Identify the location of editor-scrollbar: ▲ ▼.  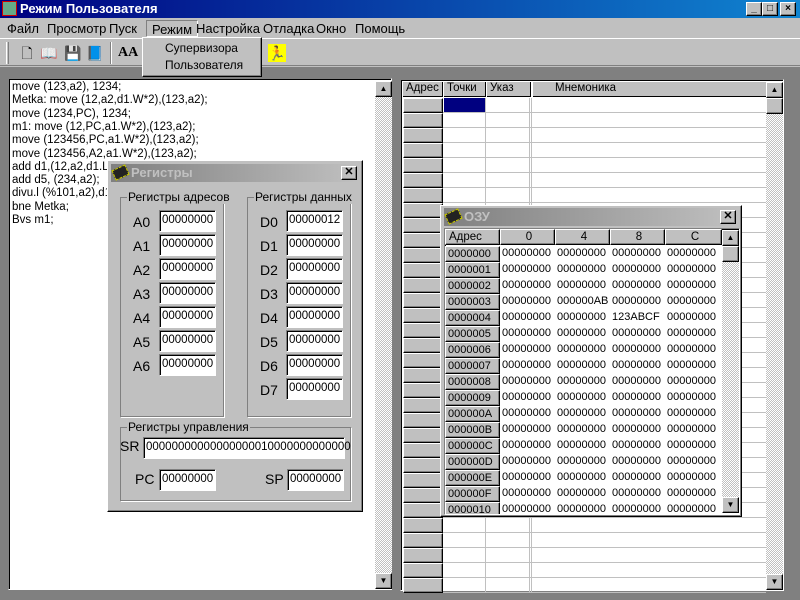
(383, 335).